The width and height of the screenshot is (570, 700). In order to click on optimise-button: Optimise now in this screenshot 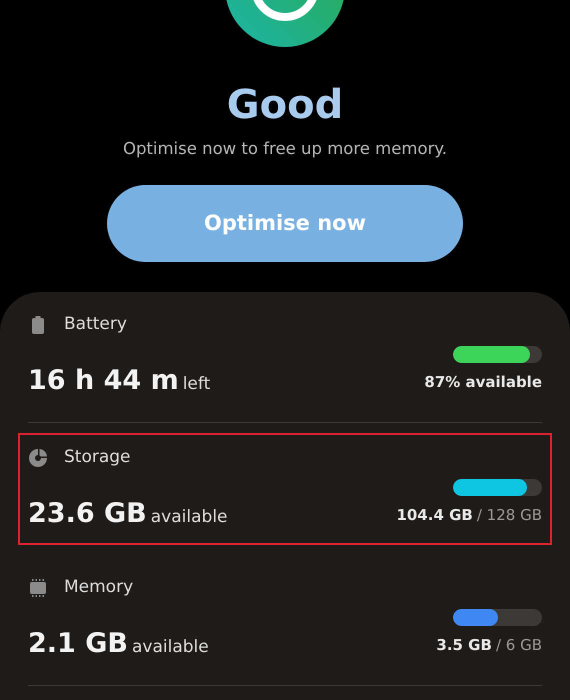, I will do `click(285, 223)`.